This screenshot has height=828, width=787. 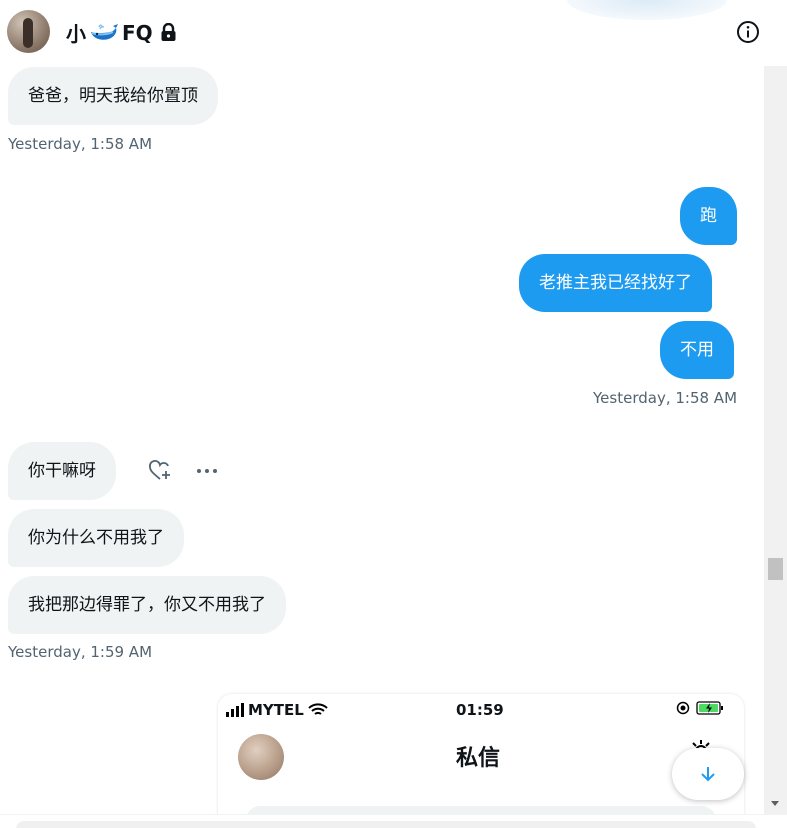 I want to click on battery-charging-icon, so click(x=709, y=708).